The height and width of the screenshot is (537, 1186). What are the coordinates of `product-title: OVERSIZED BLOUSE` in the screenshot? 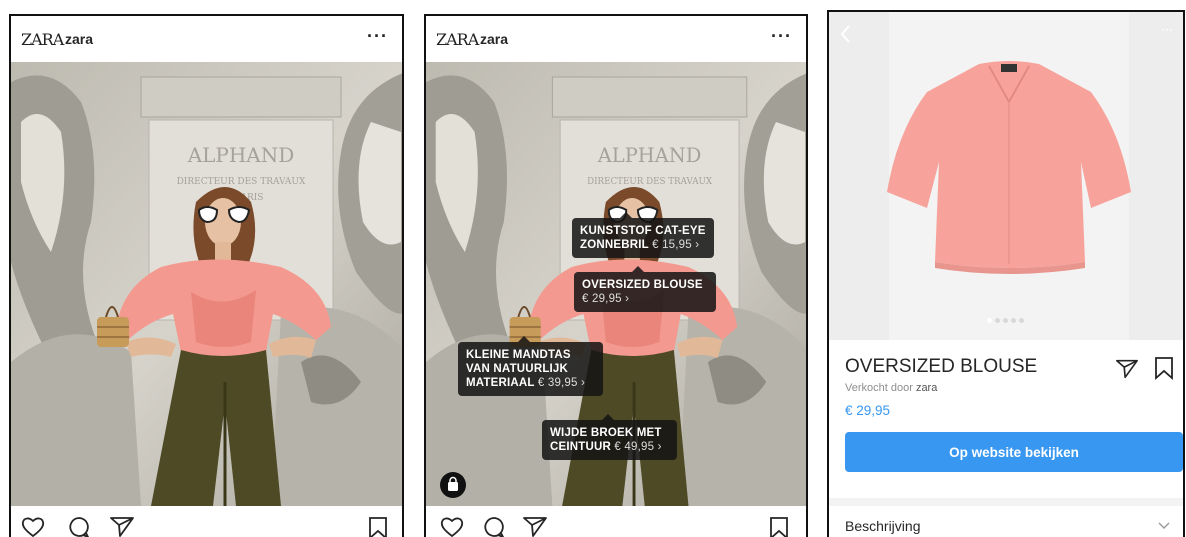 It's located at (941, 366).